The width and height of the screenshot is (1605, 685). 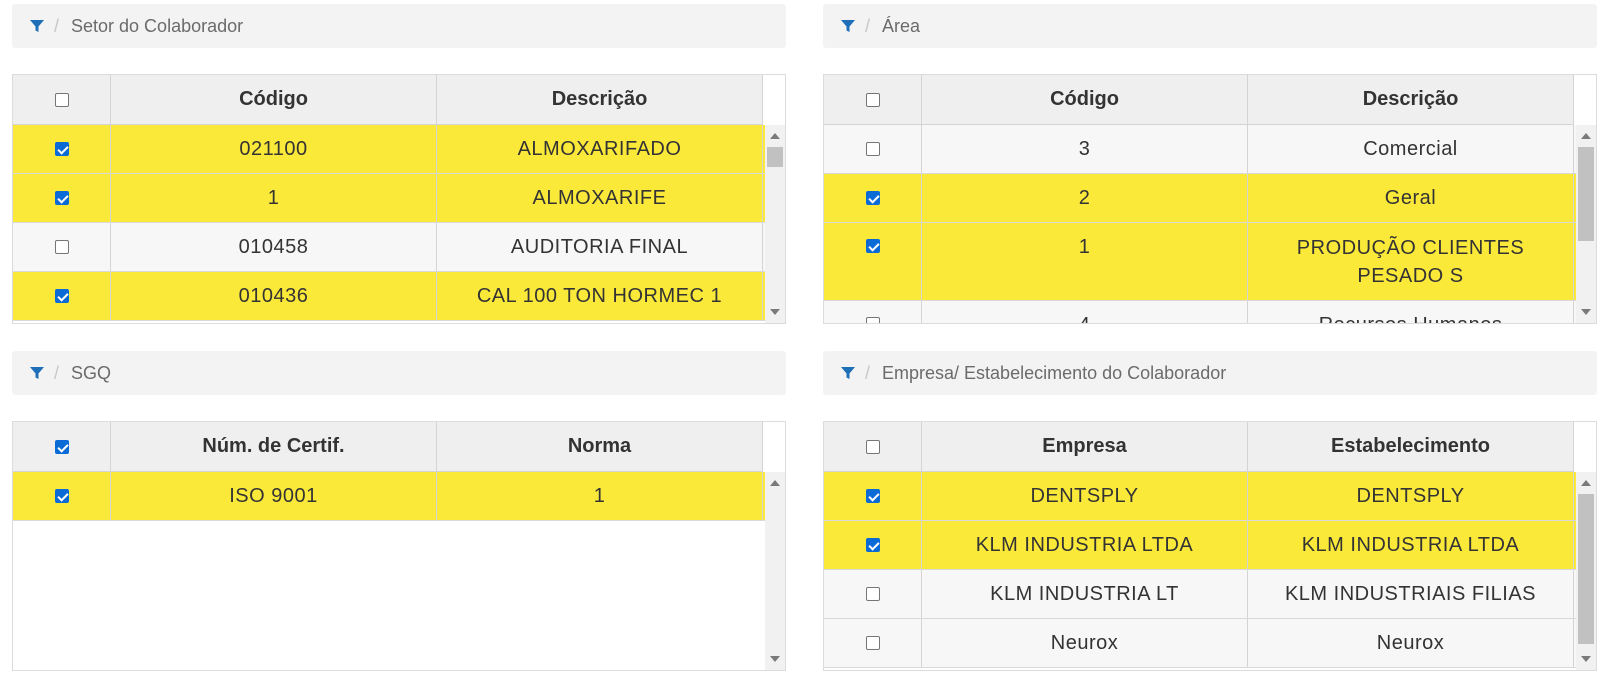 I want to click on table-row: 3 Comercial, so click(x=1200, y=149).